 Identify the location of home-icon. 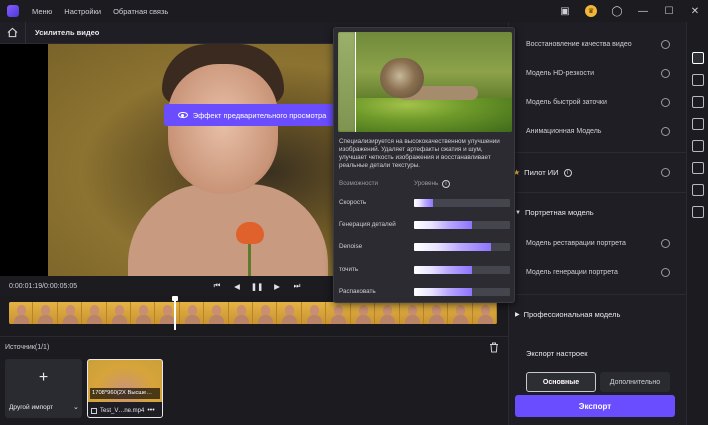
(13, 32).